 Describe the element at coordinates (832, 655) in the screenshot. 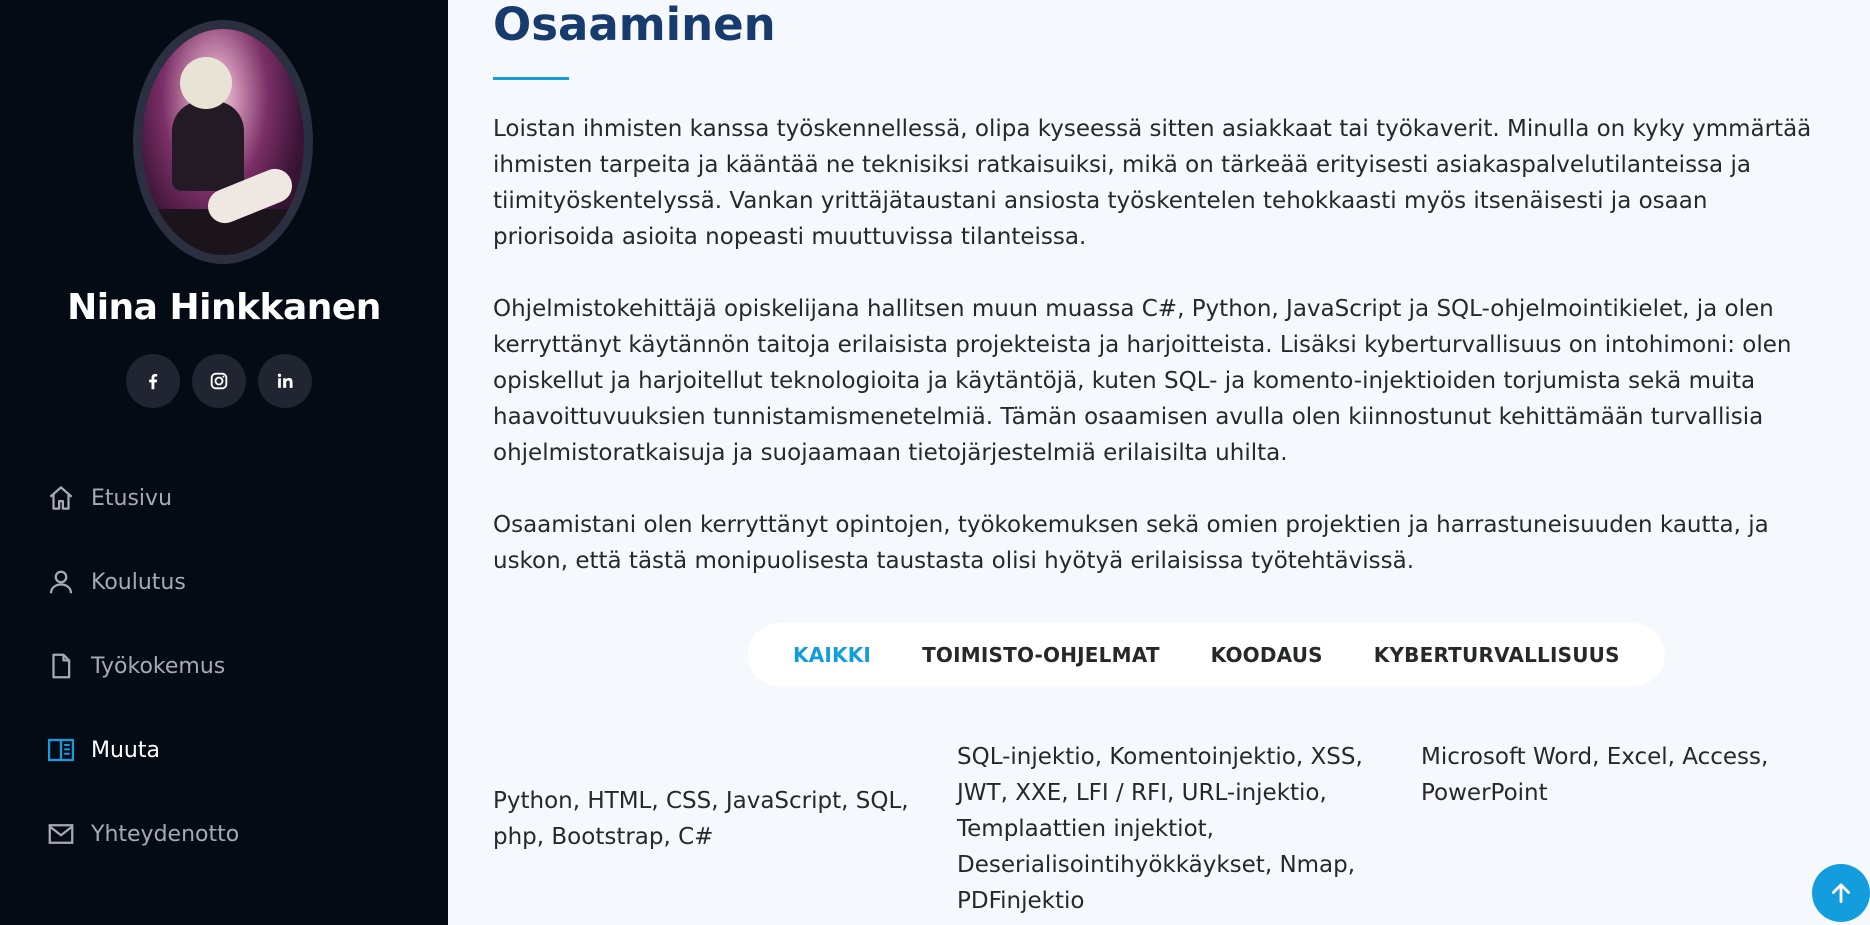

I see `filter-kaikki: KAIKKI` at that location.